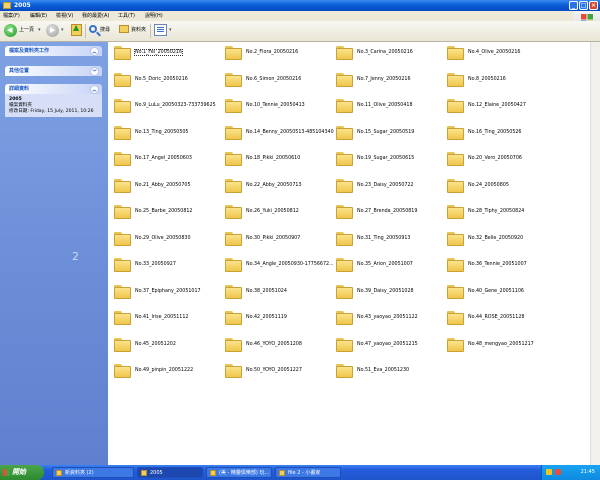  Describe the element at coordinates (496, 80) in the screenshot. I see `folder-item: No.8_20050216` at that location.